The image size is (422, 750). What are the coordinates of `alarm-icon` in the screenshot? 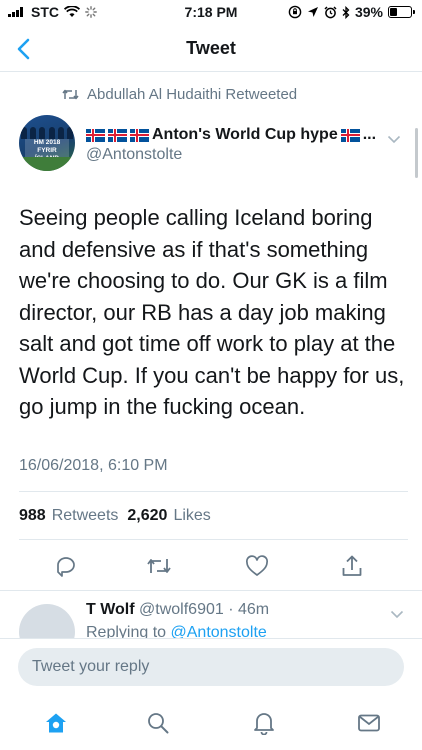 It's located at (330, 11).